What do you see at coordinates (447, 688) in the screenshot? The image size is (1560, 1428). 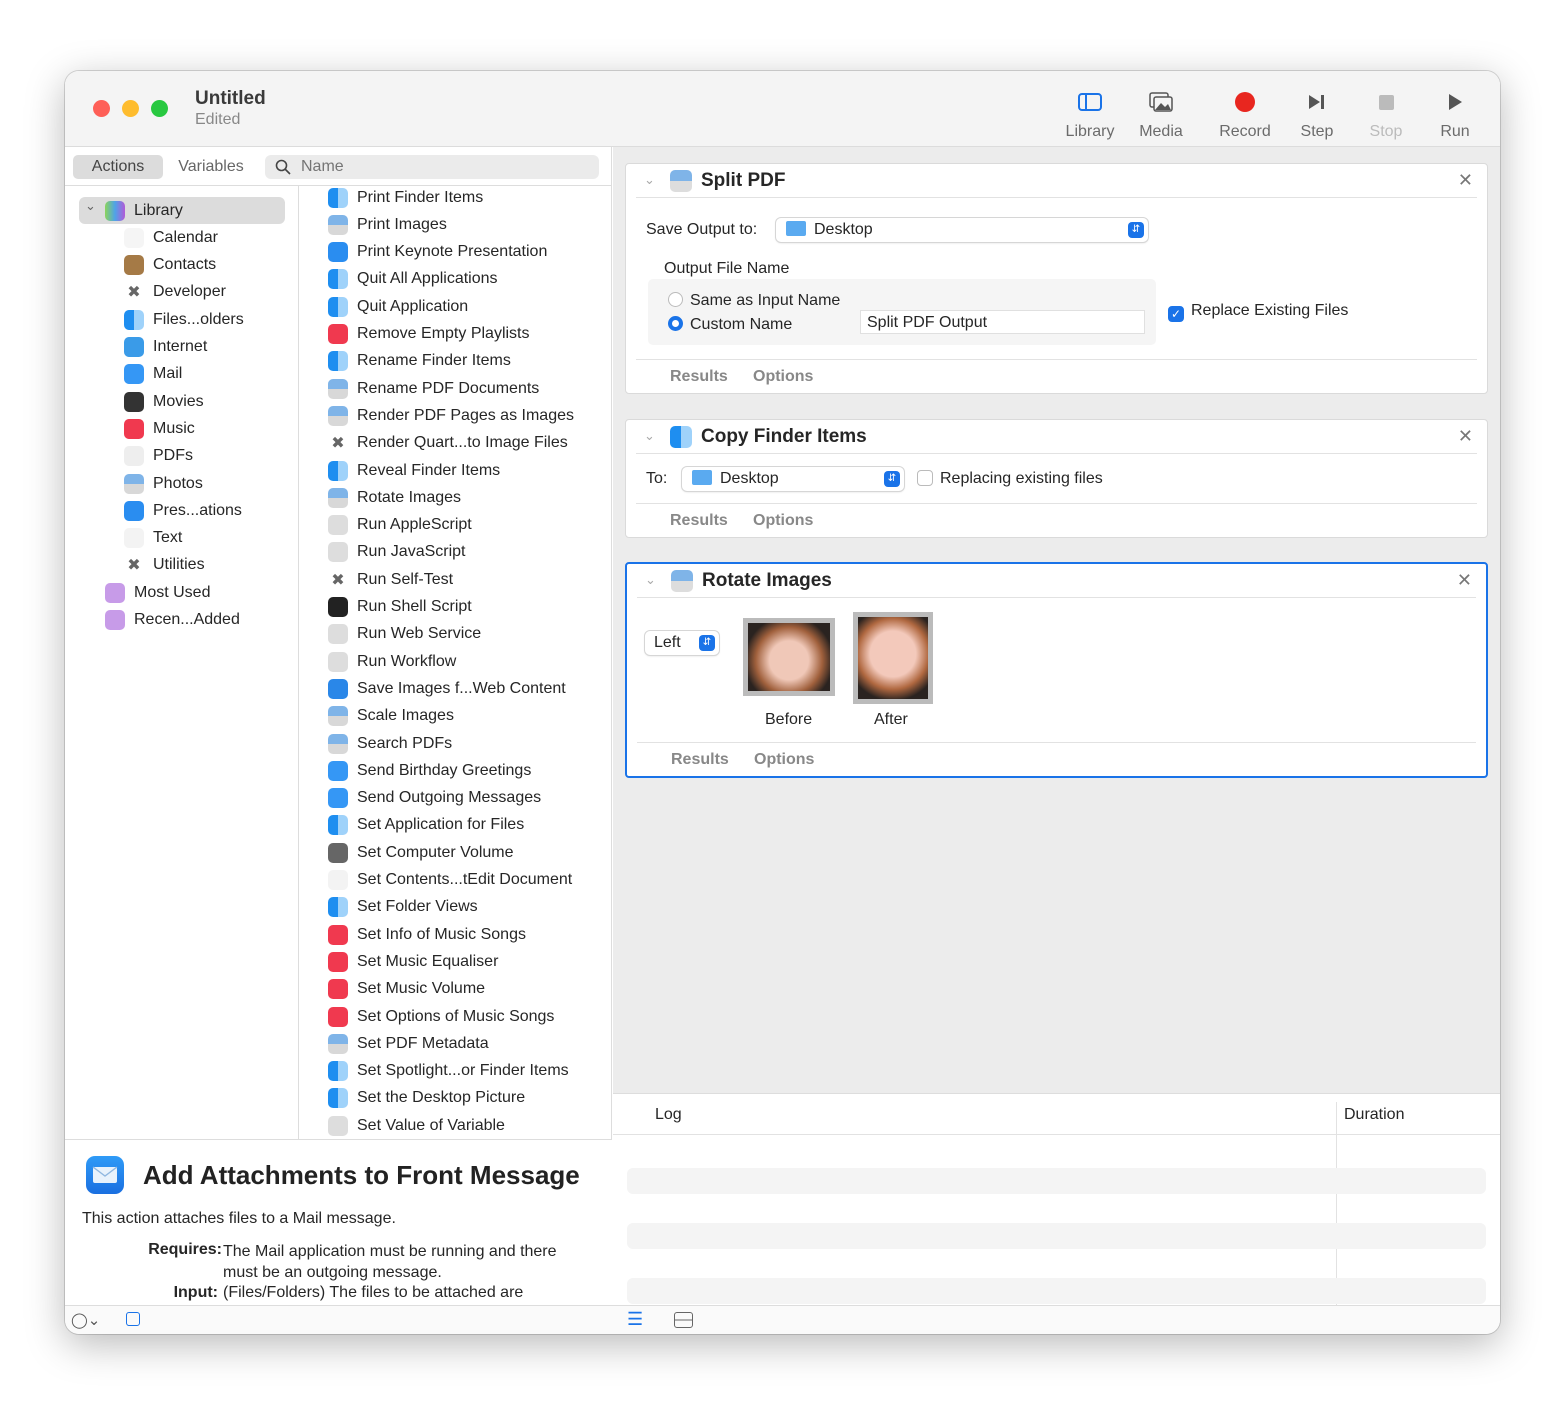 I see `action-item: Save Images f...Web Content` at bounding box center [447, 688].